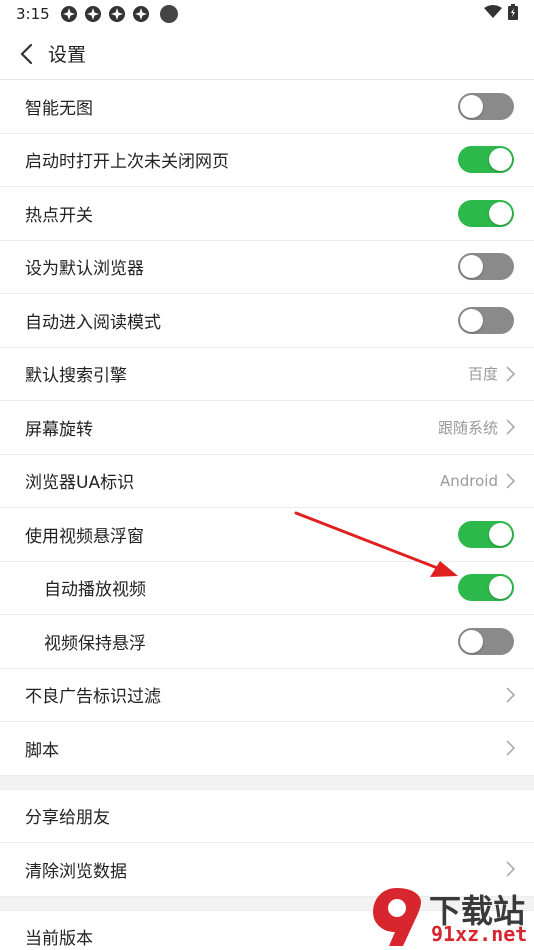 This screenshot has height=950, width=534. What do you see at coordinates (42, 750) in the screenshot?
I see `setting-label: 脚本` at bounding box center [42, 750].